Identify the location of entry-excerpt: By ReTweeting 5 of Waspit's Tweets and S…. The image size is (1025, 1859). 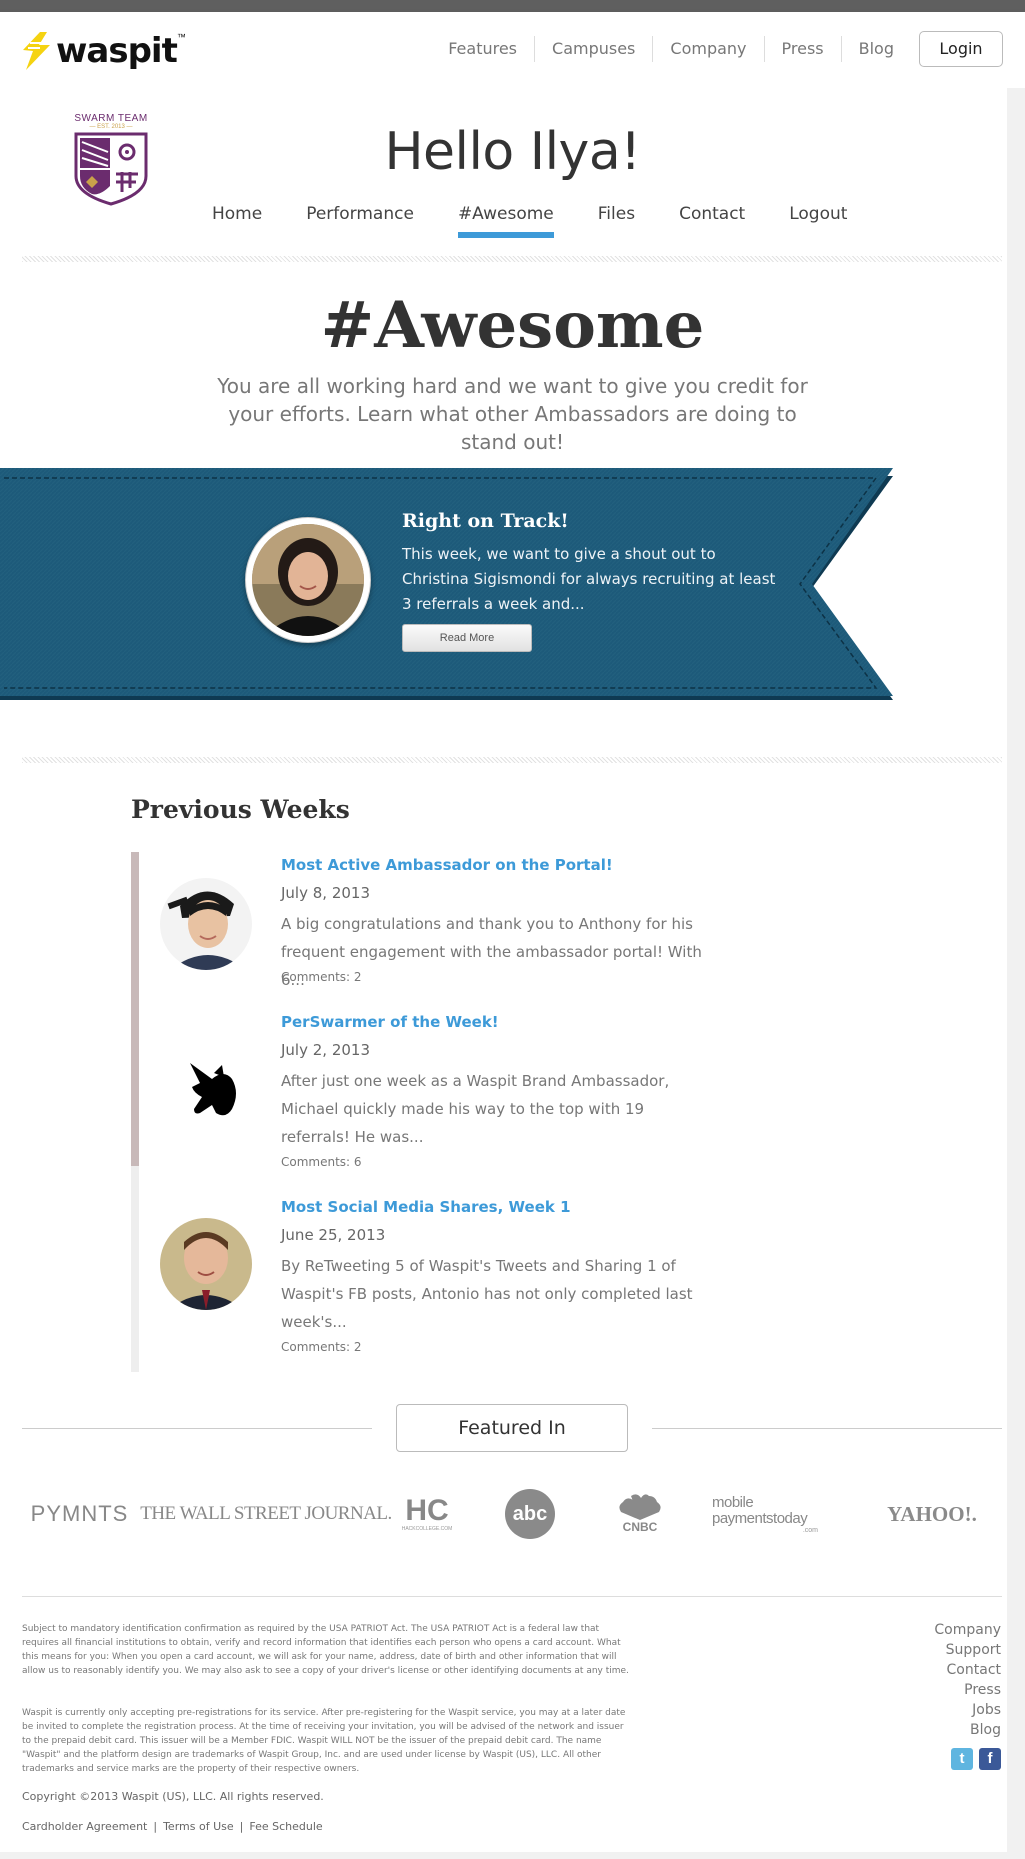
(487, 1294).